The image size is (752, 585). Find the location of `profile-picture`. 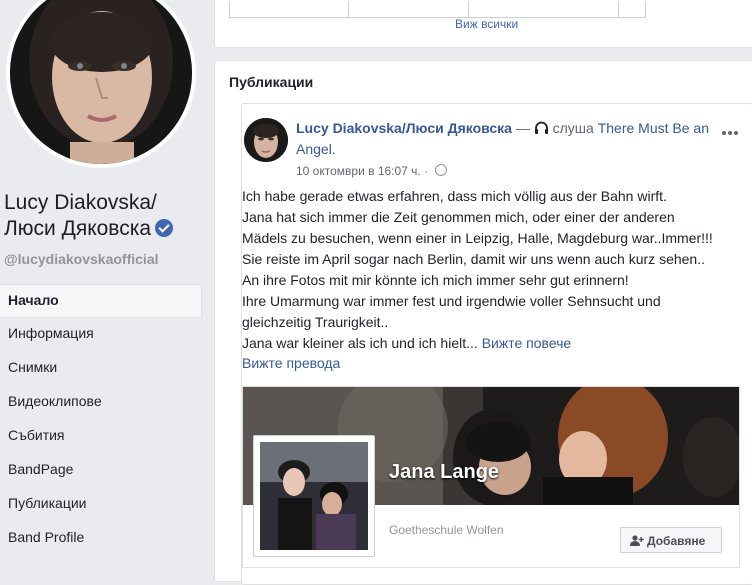

profile-picture is located at coordinates (101, 82).